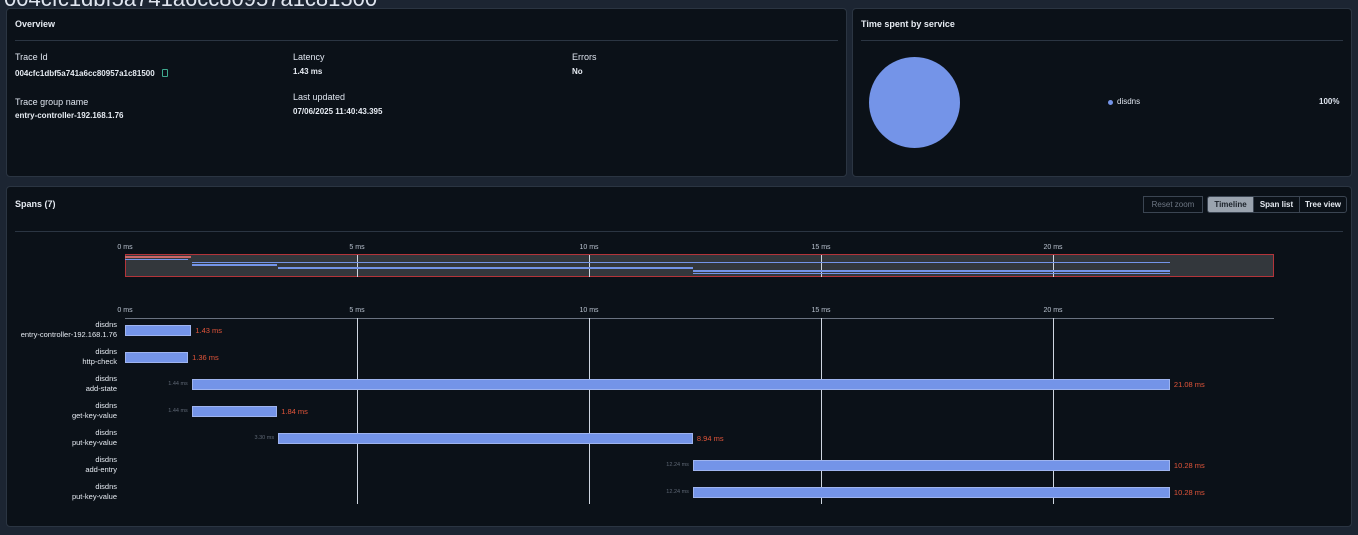  I want to click on errors-label: Errors, so click(584, 57).